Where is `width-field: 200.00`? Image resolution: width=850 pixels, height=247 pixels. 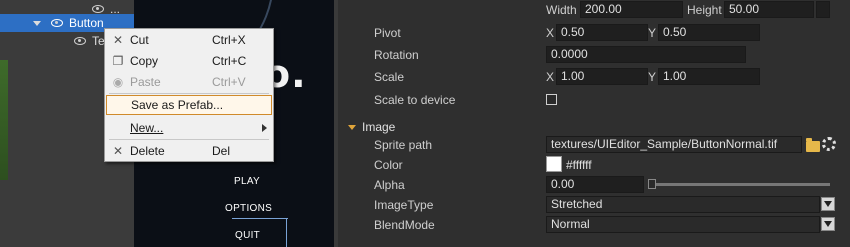 width-field: 200.00 is located at coordinates (631, 9).